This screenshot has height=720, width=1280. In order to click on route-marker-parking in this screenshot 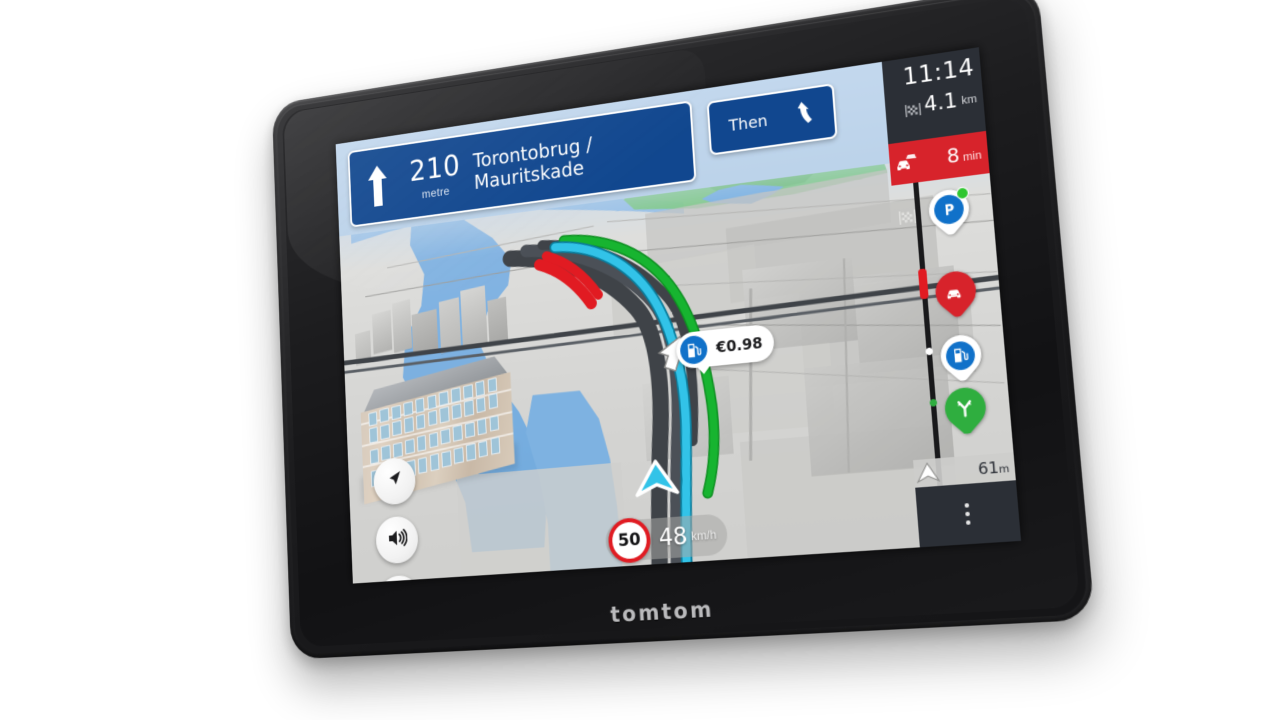, I will do `click(949, 210)`.